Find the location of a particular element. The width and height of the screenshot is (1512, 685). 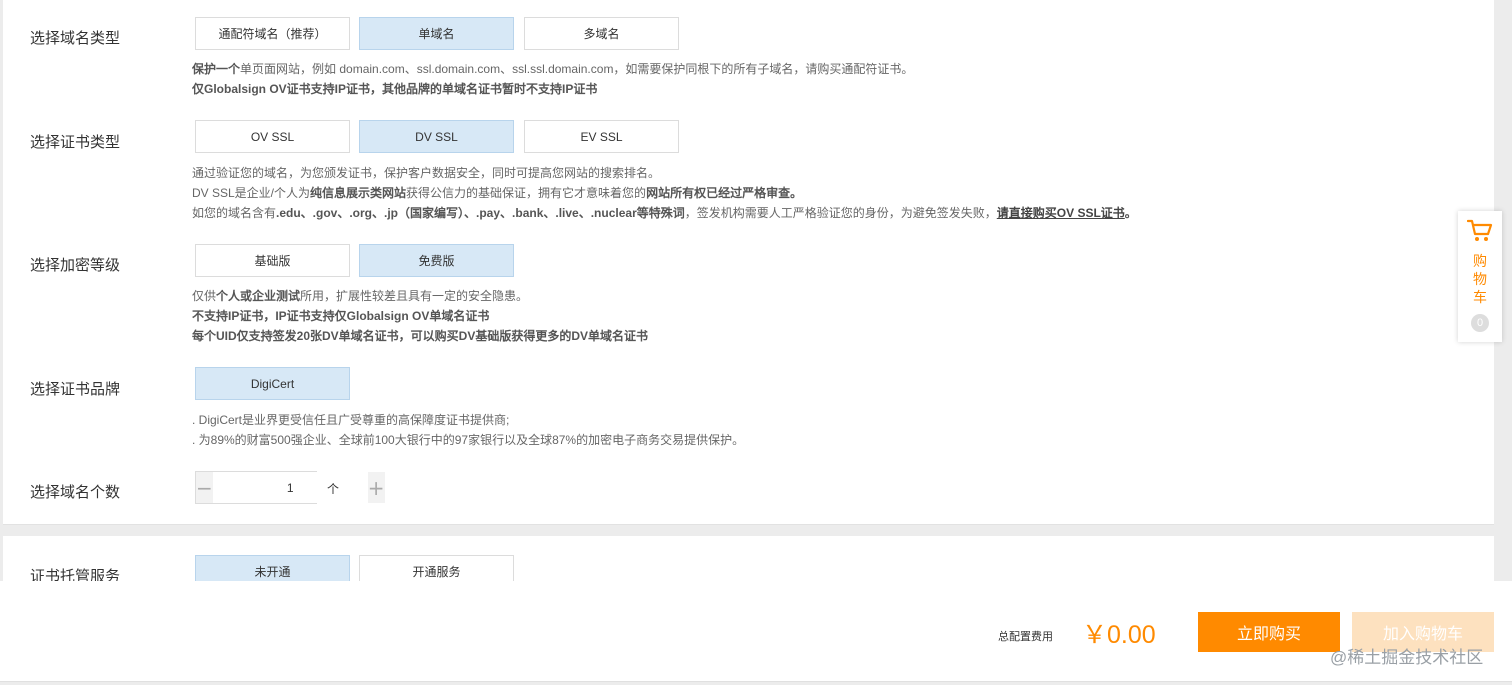

domain-count-input is located at coordinates (290, 487).